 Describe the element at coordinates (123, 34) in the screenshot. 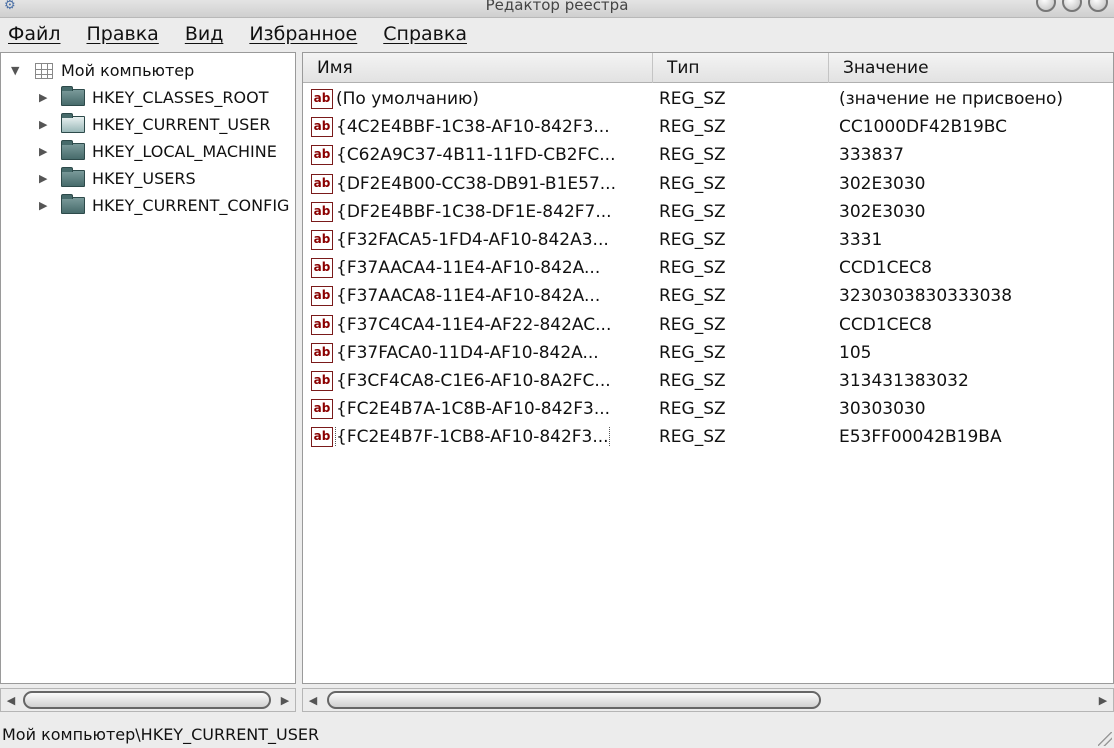

I see `menu-edit: Правка` at that location.